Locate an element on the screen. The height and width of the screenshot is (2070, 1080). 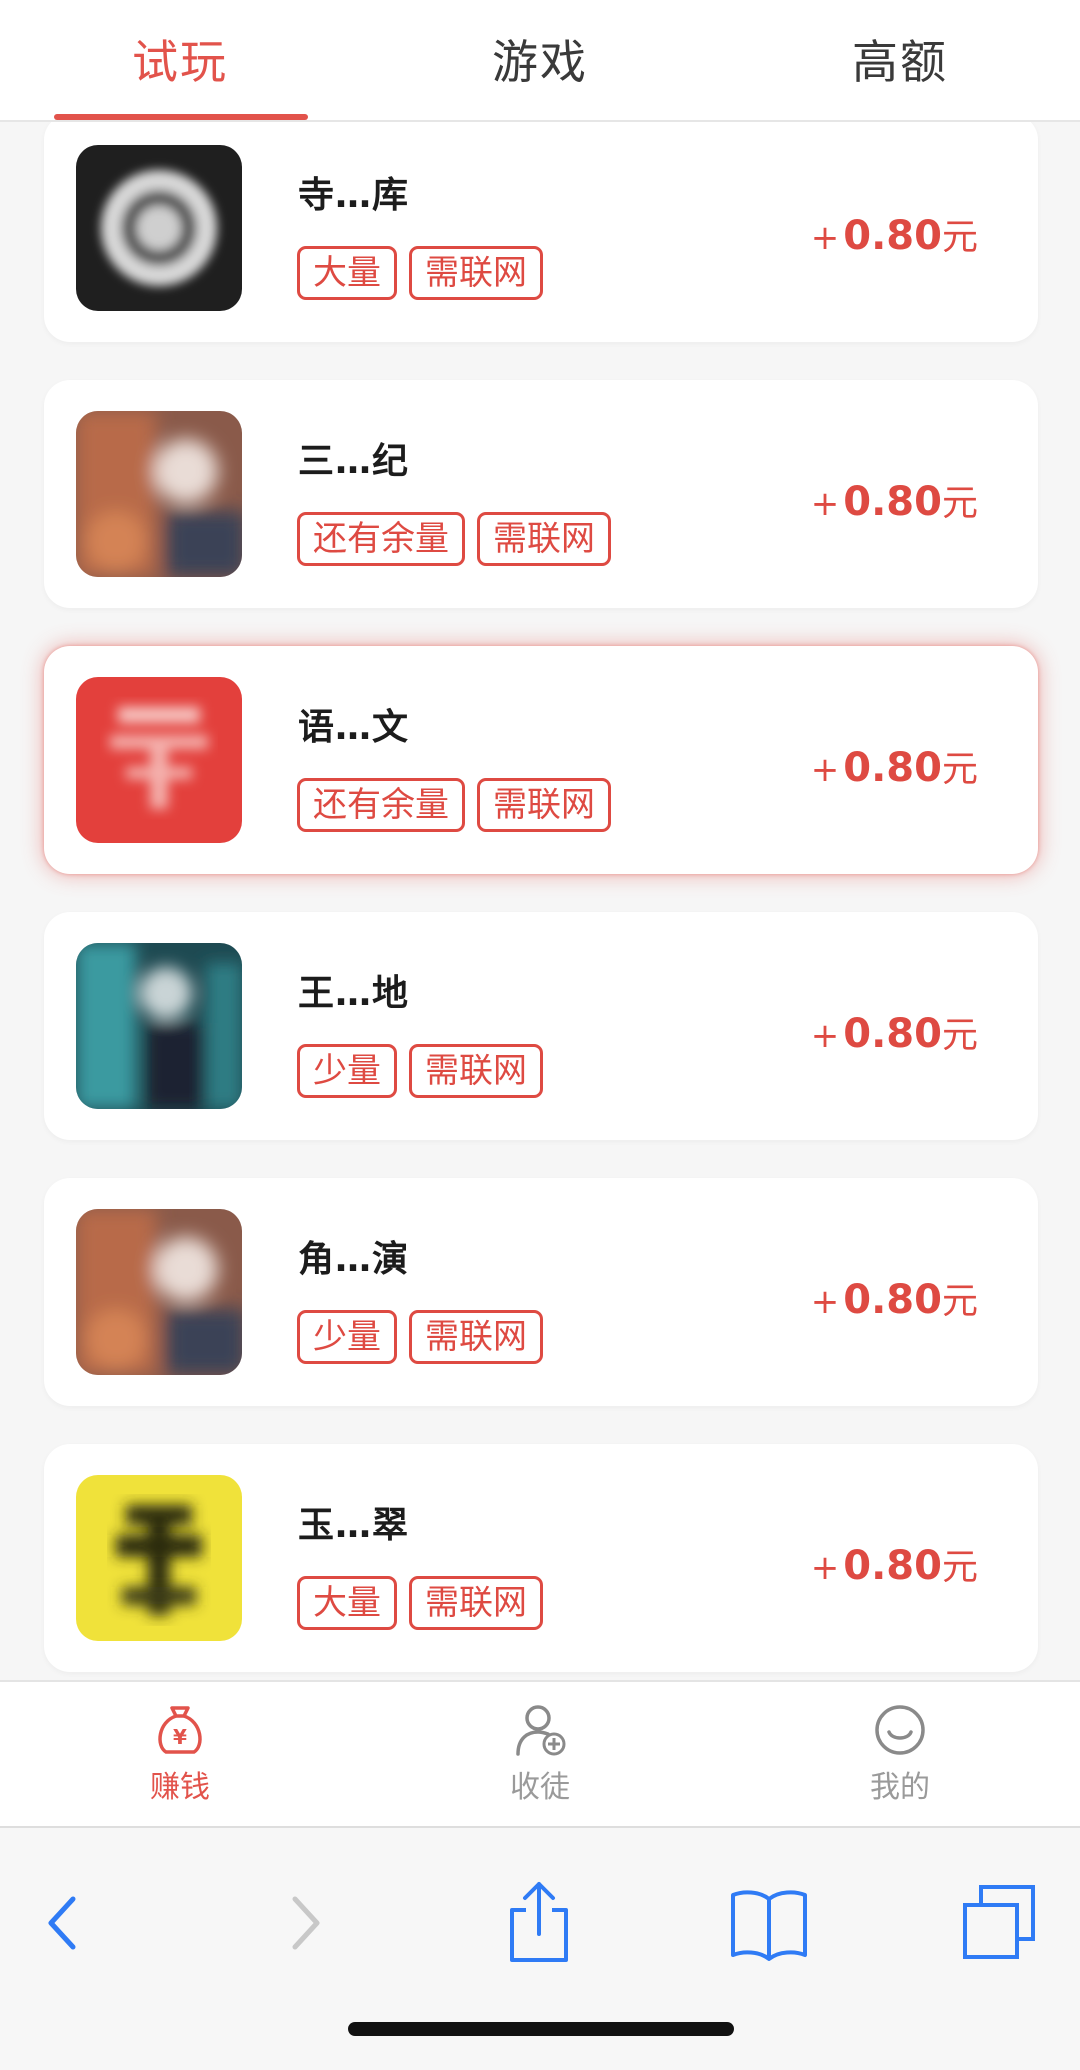
task-card: 三…纪 还有余量 需联网 + 0.80 元 is located at coordinates (541, 494).